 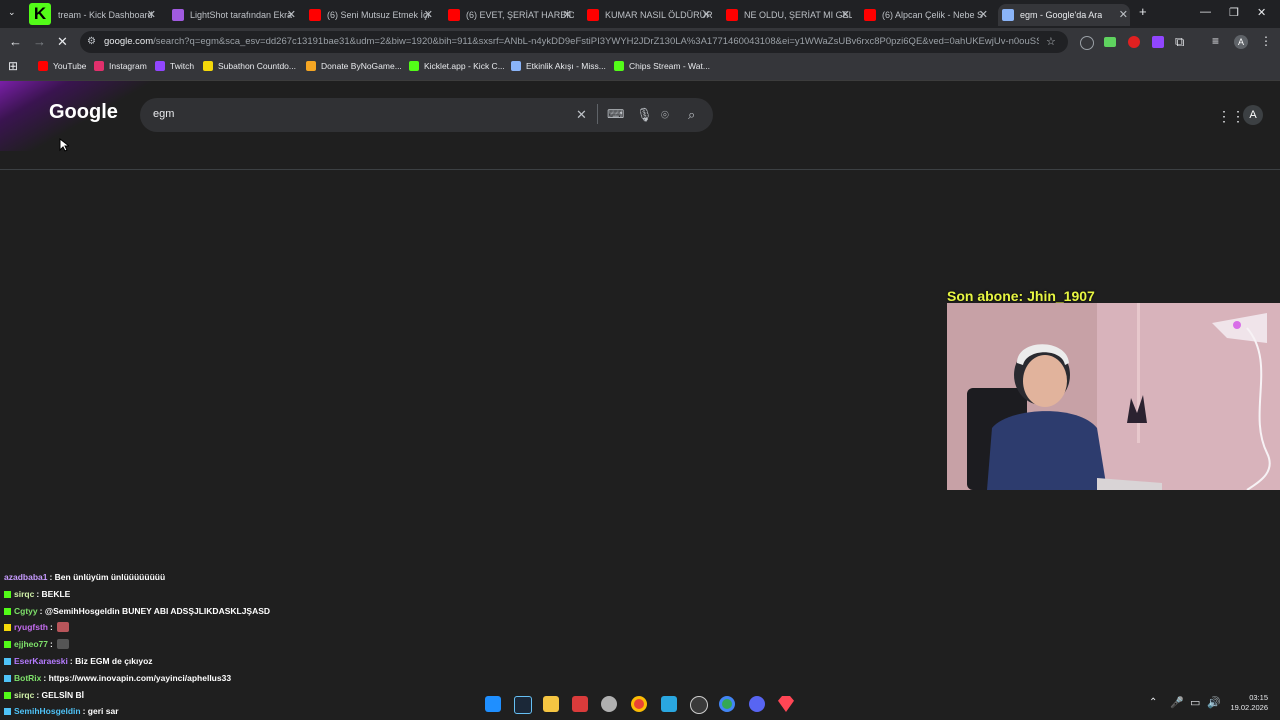 What do you see at coordinates (100, 711) in the screenshot?
I see `chat-text: : geri sar` at bounding box center [100, 711].